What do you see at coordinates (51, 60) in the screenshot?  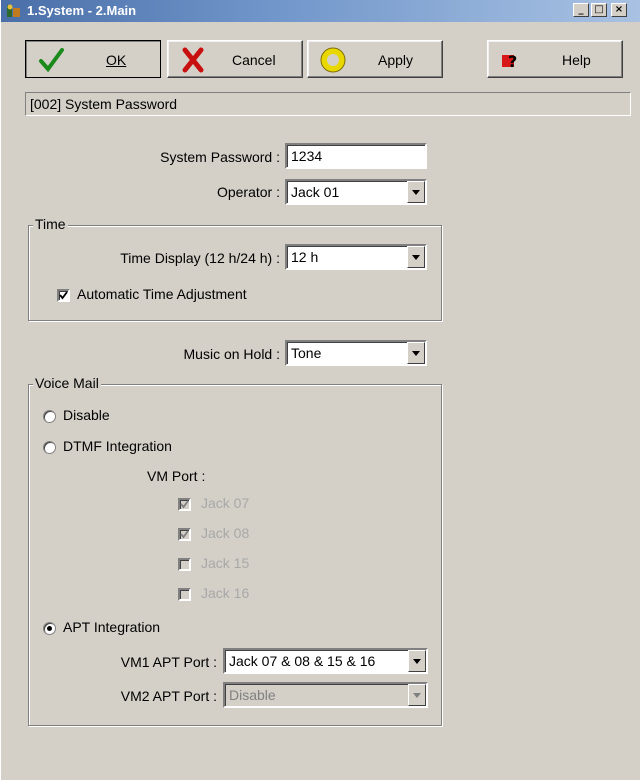 I see `checkmark-icon` at bounding box center [51, 60].